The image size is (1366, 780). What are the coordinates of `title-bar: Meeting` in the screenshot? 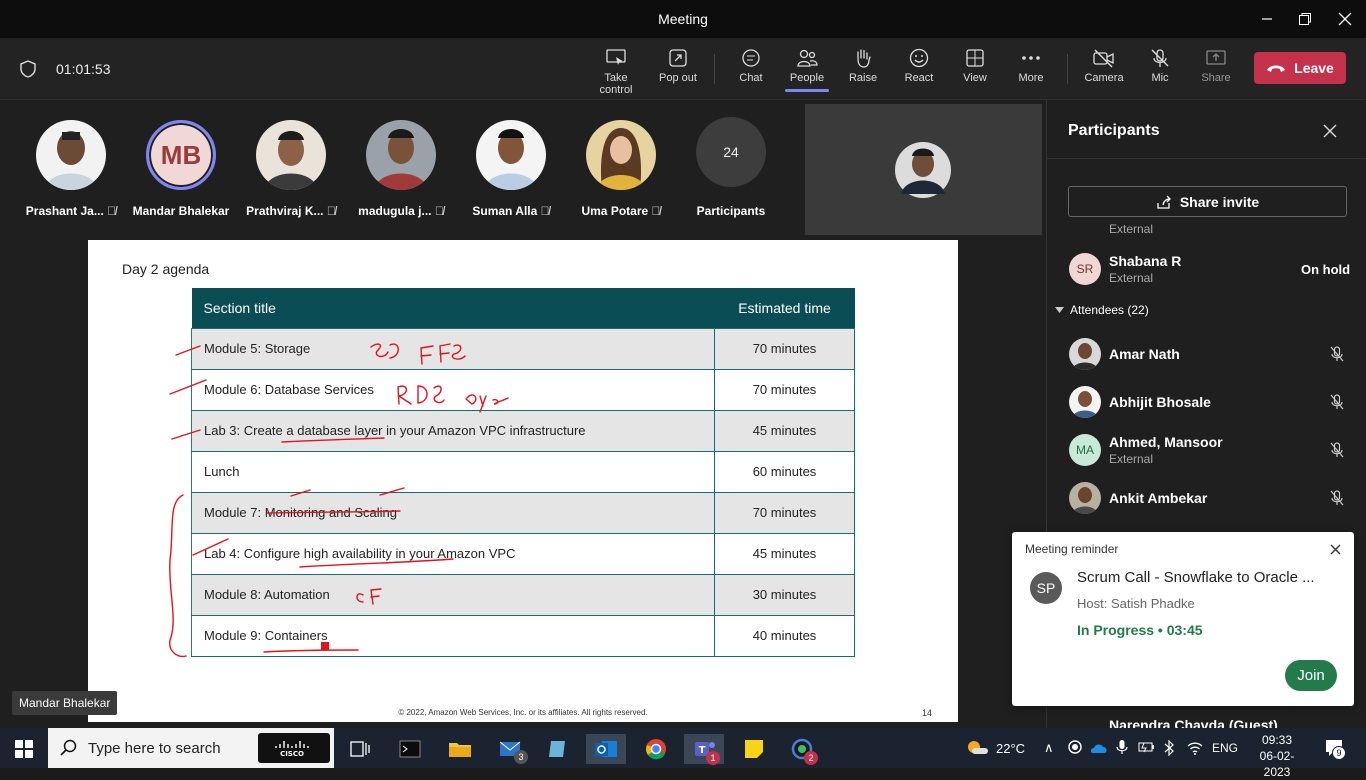 It's located at (683, 19).